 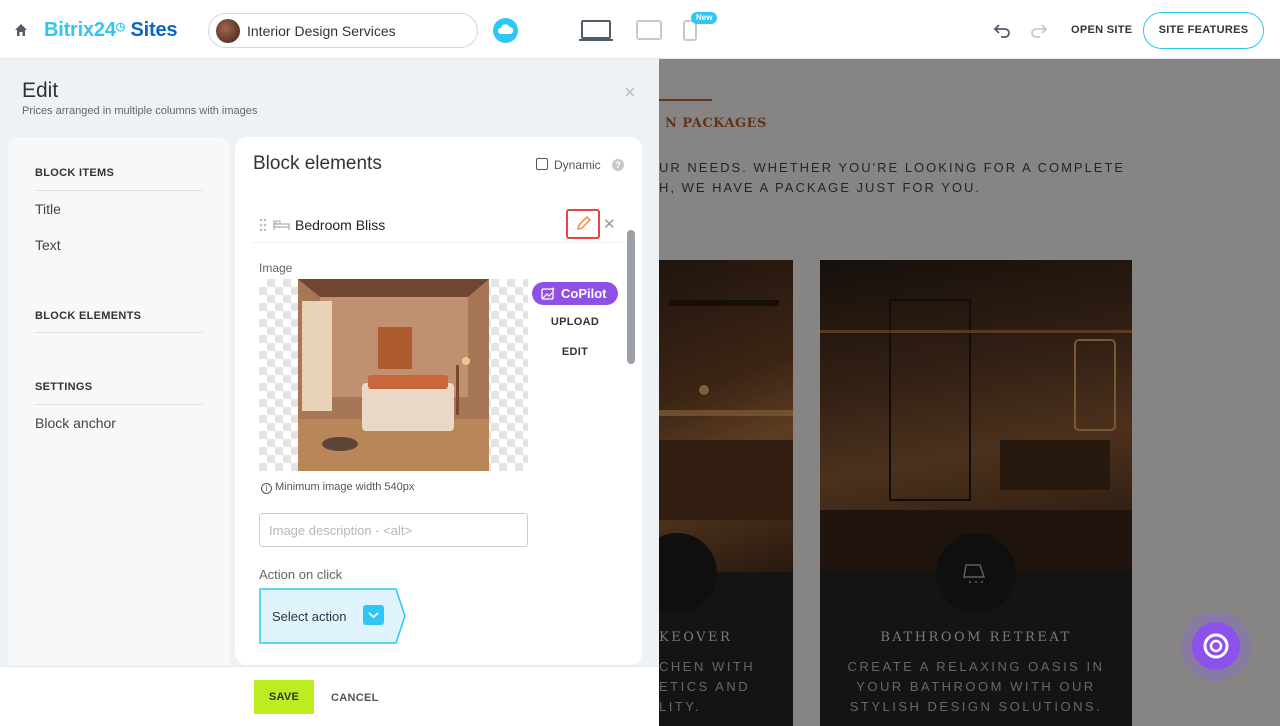 I want to click on sidebar-item-title: Title, so click(x=48, y=209).